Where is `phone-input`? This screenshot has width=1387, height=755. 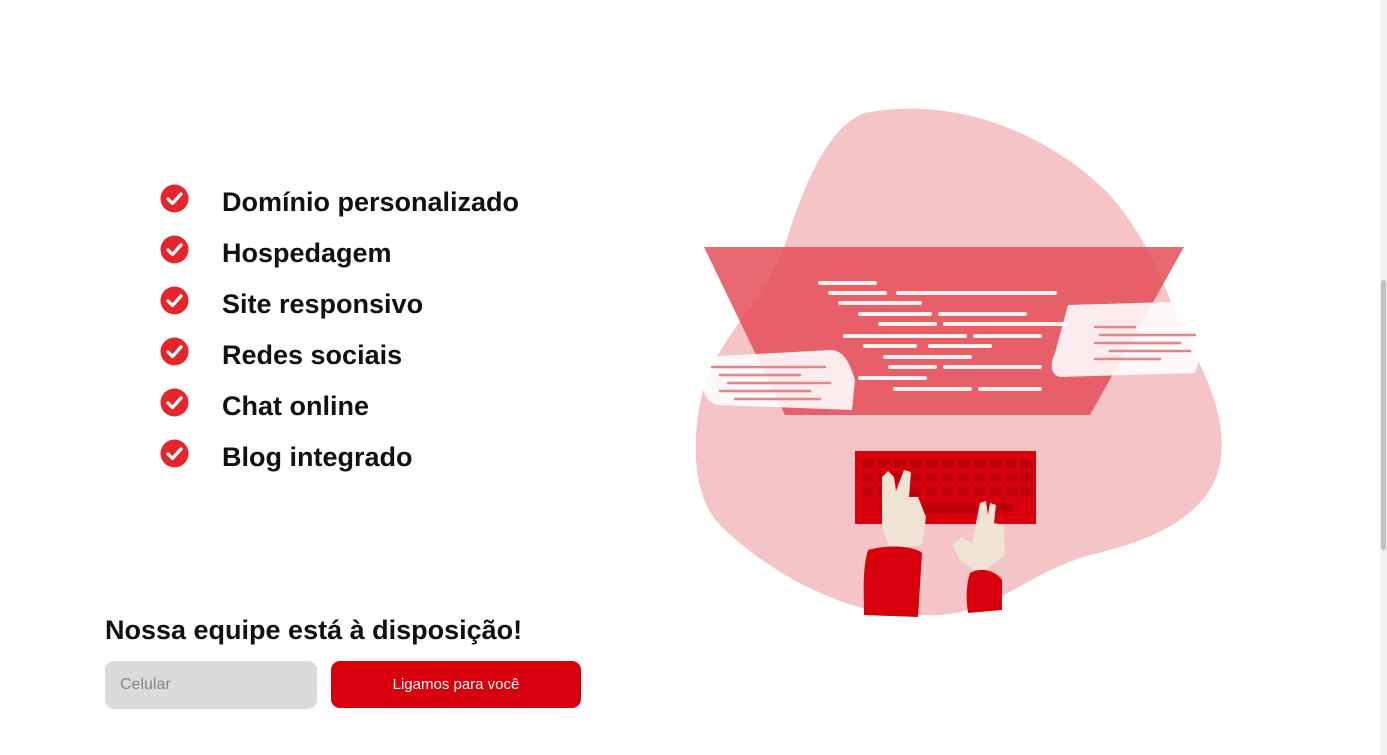
phone-input is located at coordinates (211, 685).